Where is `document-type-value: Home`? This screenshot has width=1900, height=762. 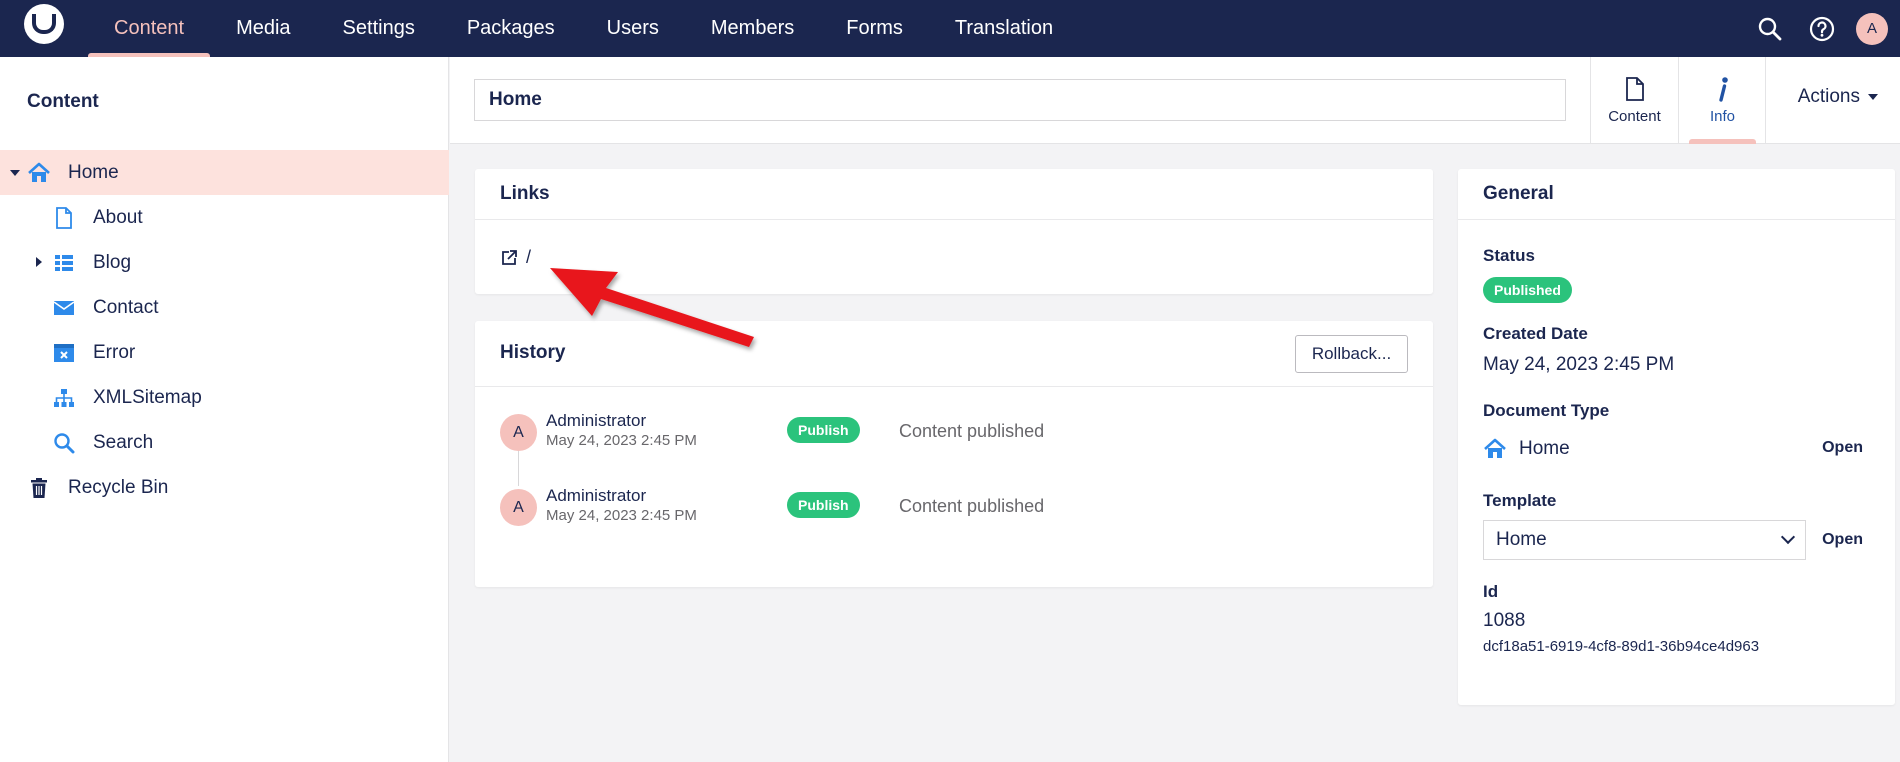 document-type-value: Home is located at coordinates (1526, 449).